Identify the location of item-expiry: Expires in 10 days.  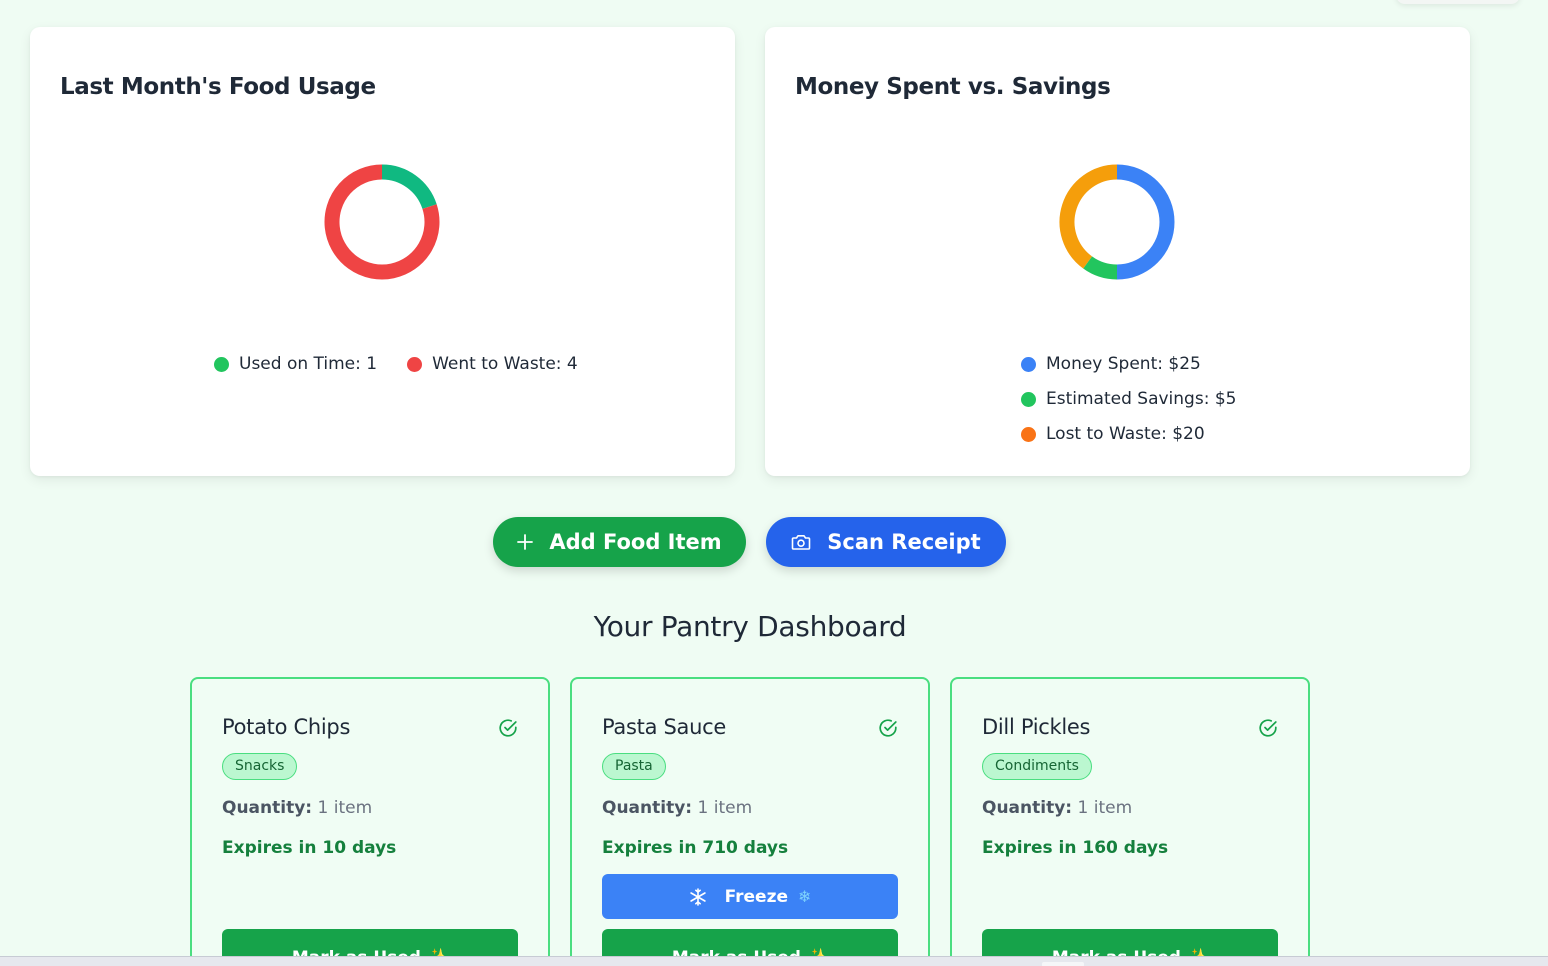
(309, 848).